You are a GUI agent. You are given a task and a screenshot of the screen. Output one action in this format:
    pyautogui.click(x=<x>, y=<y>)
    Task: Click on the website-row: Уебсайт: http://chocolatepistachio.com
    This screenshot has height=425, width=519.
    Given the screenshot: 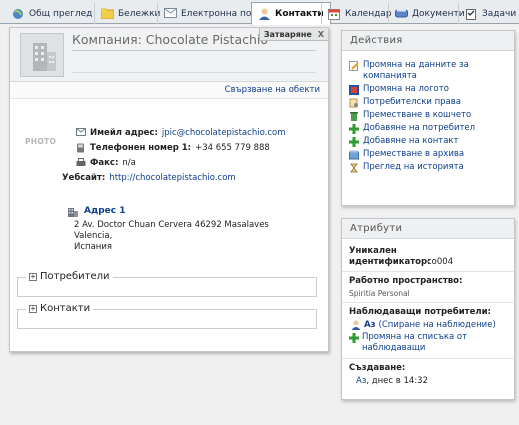 What is the action you would take?
    pyautogui.click(x=194, y=177)
    